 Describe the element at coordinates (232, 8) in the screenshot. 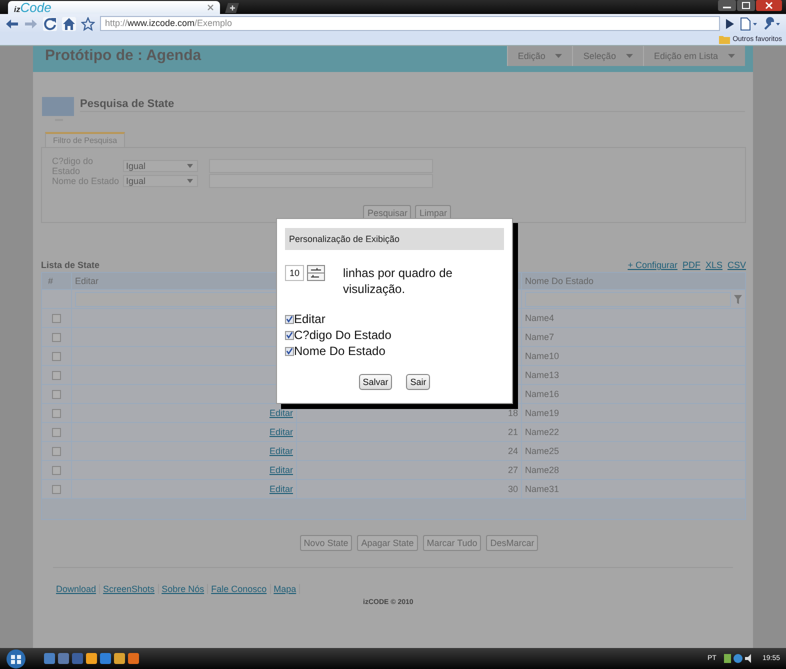

I see `new-tab-icon` at that location.